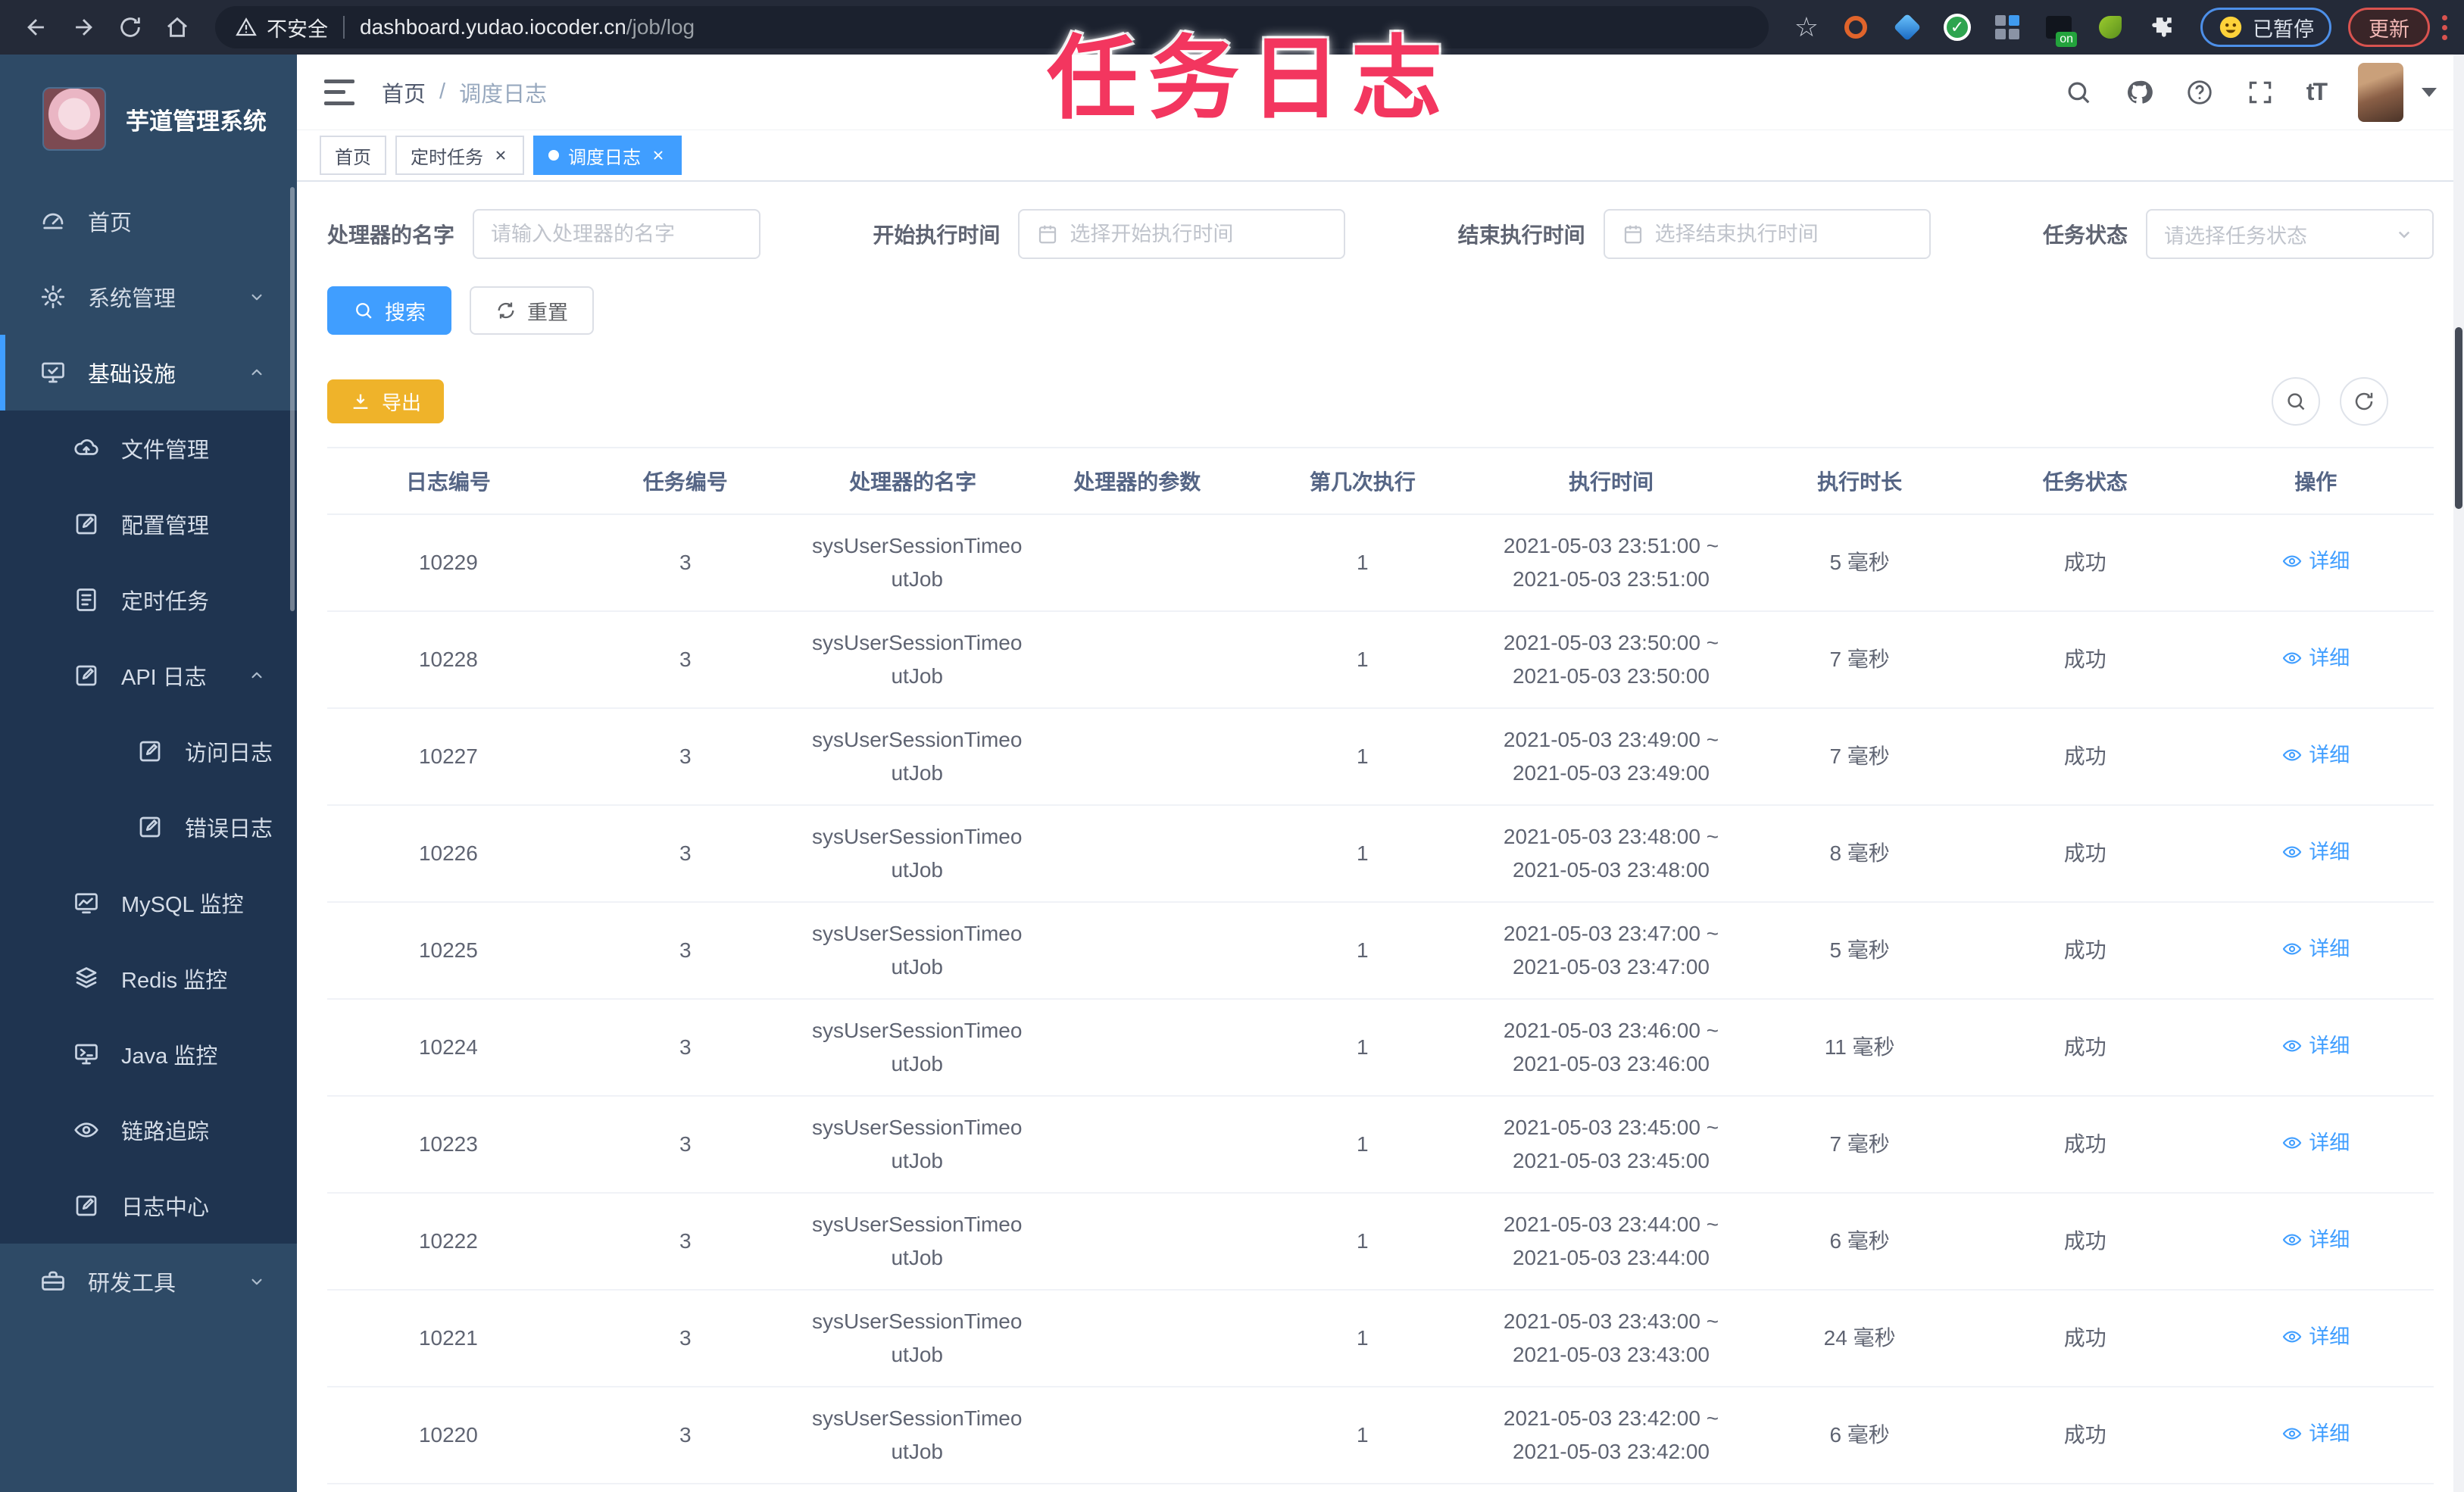 The height and width of the screenshot is (1492, 2464). Describe the element at coordinates (148, 979) in the screenshot. I see `sidebar-item-10: Redis 监控` at that location.